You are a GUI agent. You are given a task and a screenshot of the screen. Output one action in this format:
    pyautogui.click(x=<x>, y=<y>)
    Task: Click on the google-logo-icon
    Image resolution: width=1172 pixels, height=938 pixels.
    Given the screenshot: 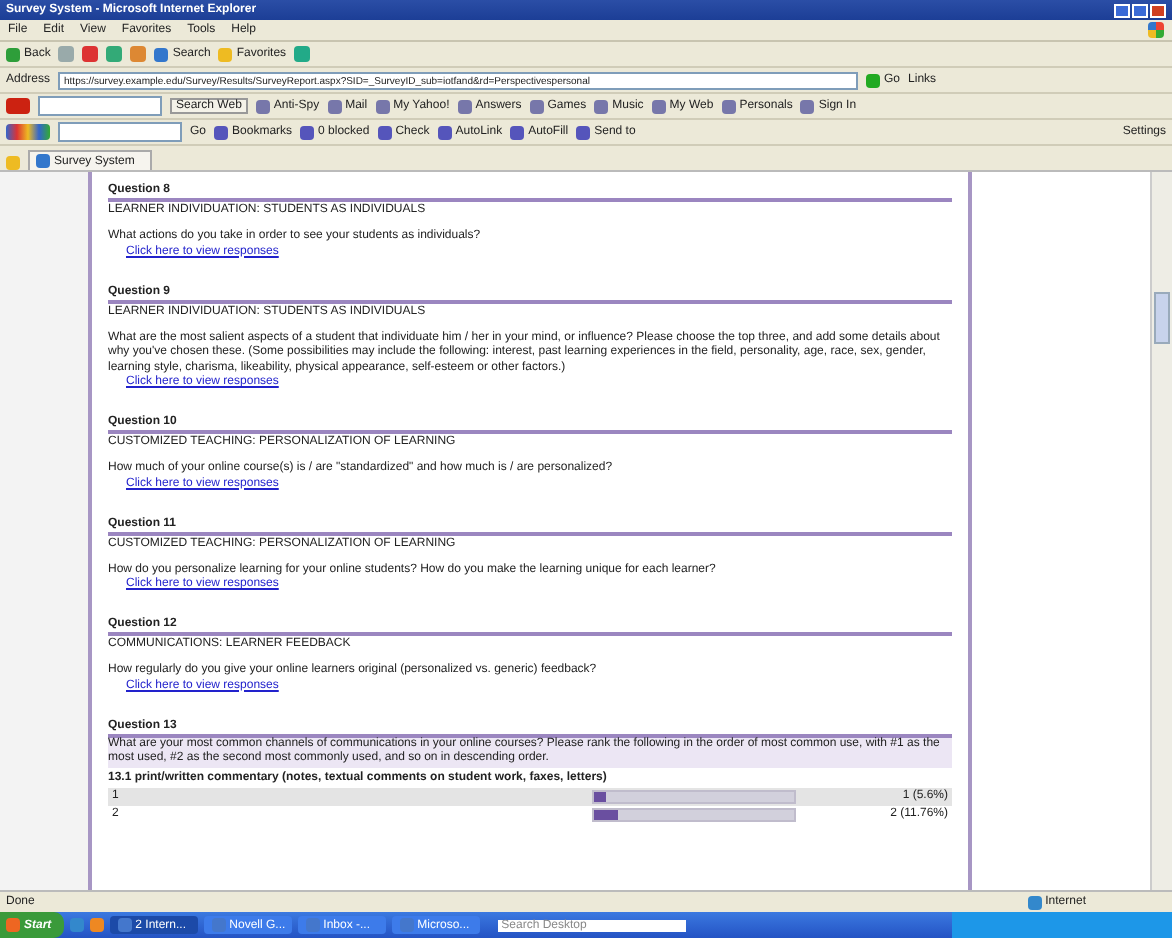 What is the action you would take?
    pyautogui.click(x=28, y=132)
    